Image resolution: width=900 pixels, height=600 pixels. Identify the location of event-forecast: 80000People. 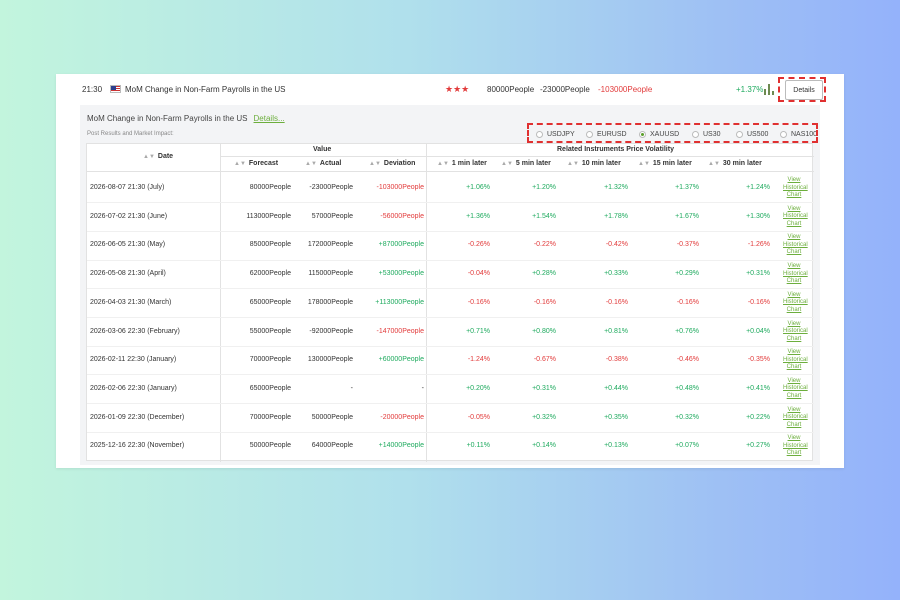
(511, 89).